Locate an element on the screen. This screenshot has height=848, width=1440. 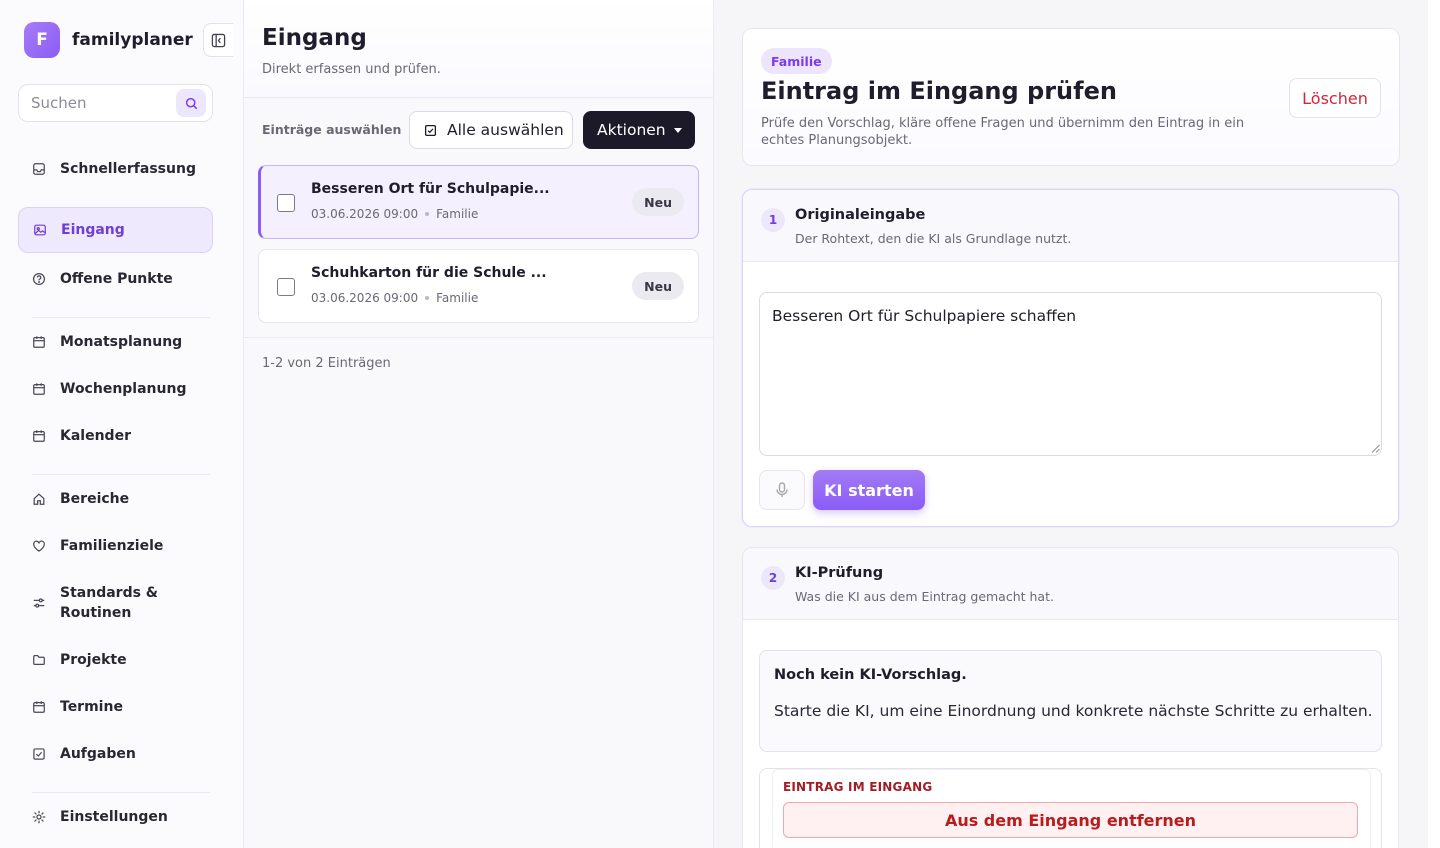
panel-left-icon is located at coordinates (218, 40).